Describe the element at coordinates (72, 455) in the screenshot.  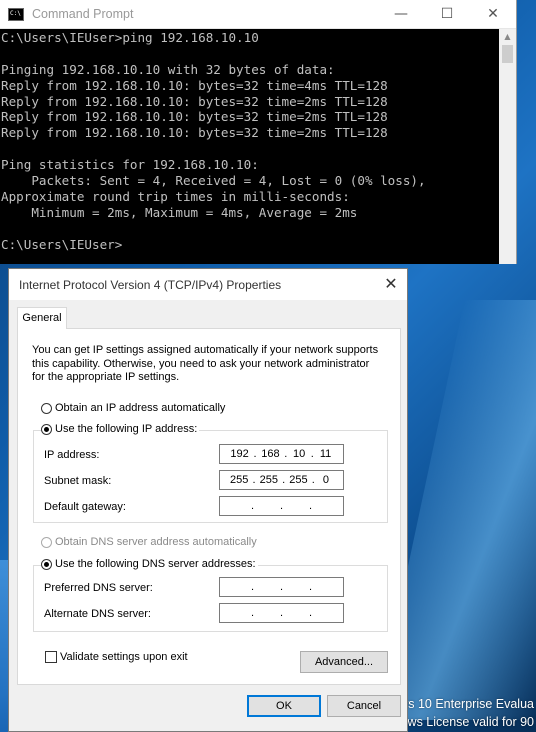
I see `ip-address-label: IP address:` at that location.